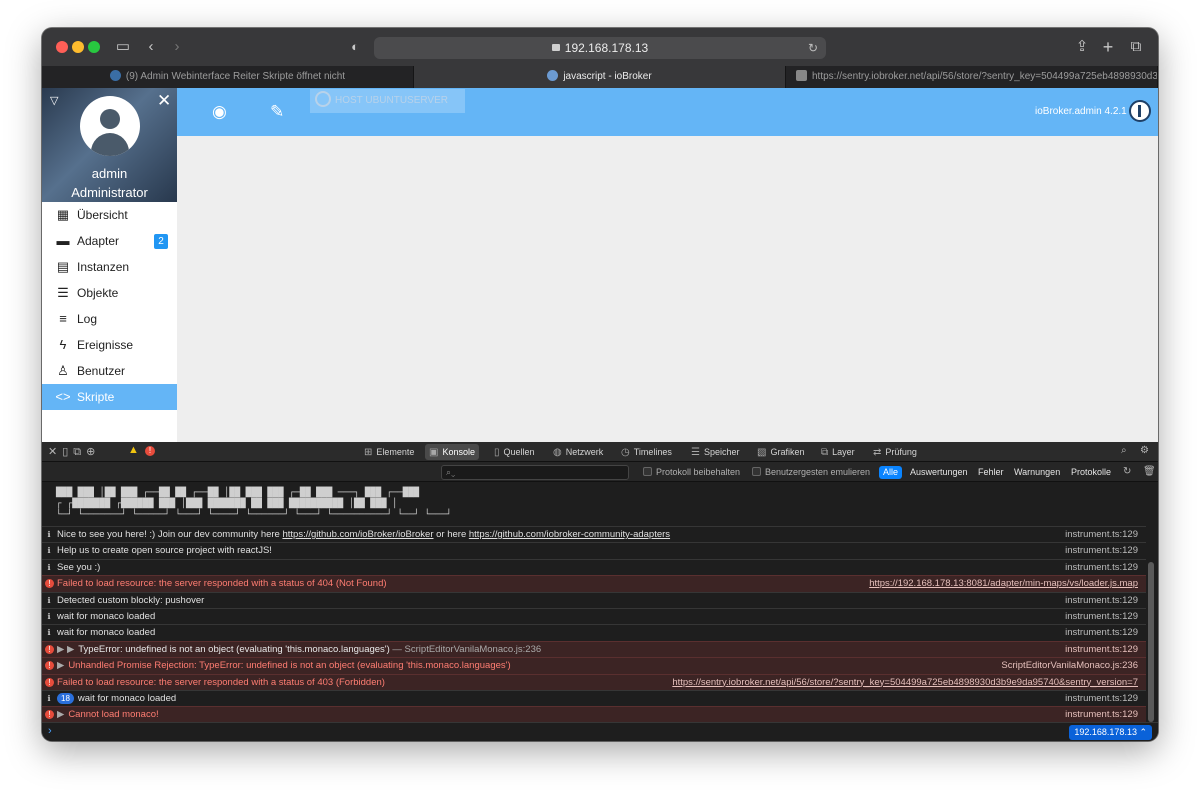 Image resolution: width=1200 pixels, height=797 pixels. I want to click on close-window-button, so click(62, 47).